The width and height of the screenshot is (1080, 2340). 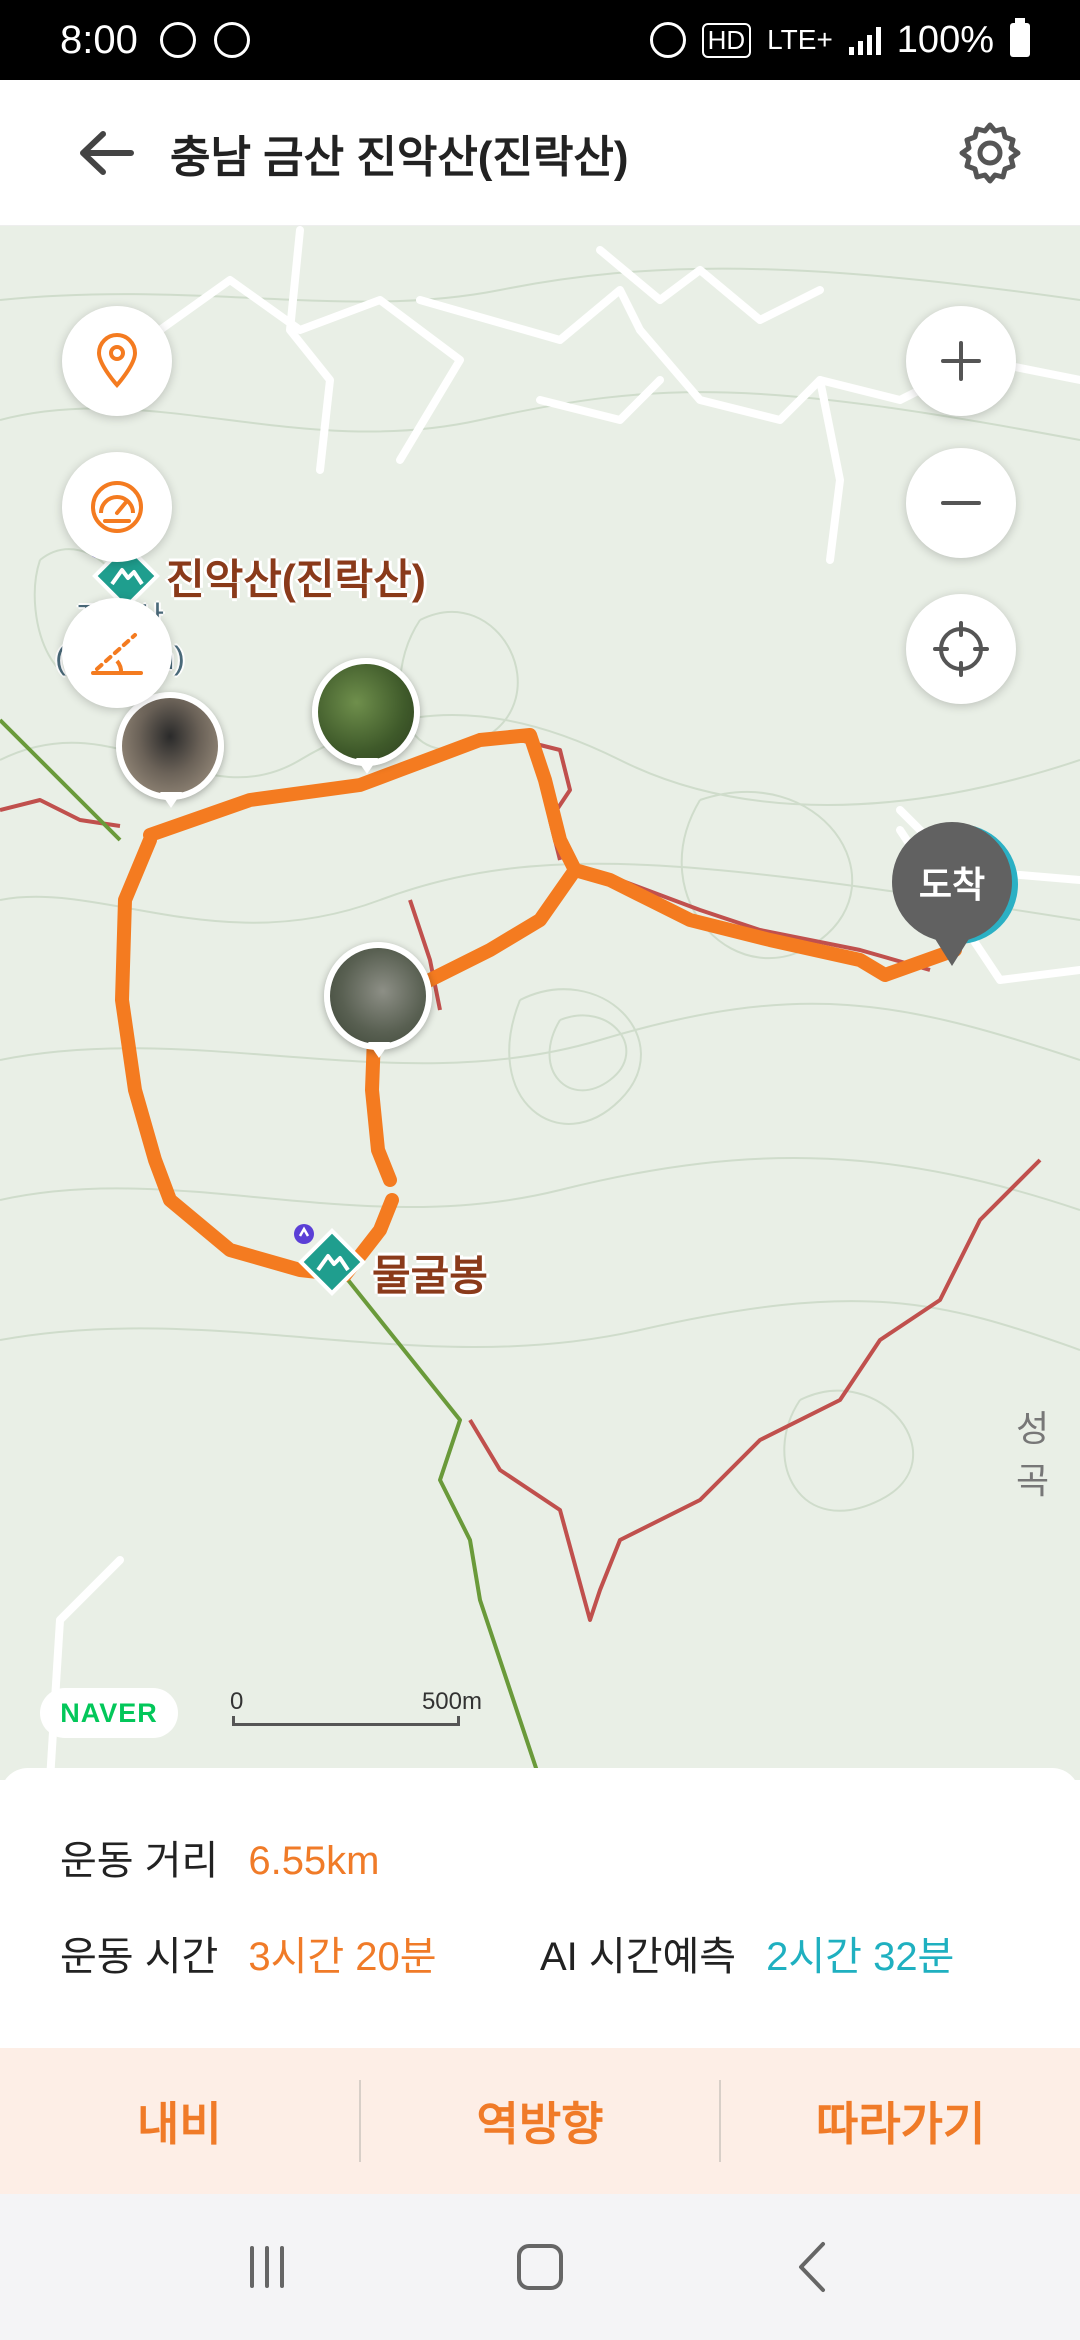 I want to click on distance-value: 6.55km, so click(x=314, y=1861).